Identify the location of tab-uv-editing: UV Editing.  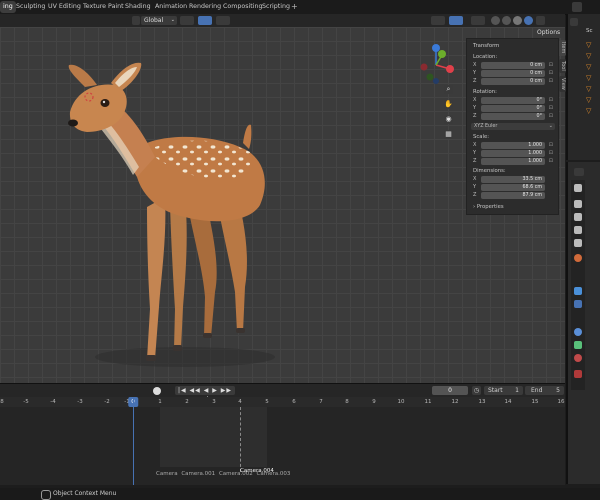
(64, 7).